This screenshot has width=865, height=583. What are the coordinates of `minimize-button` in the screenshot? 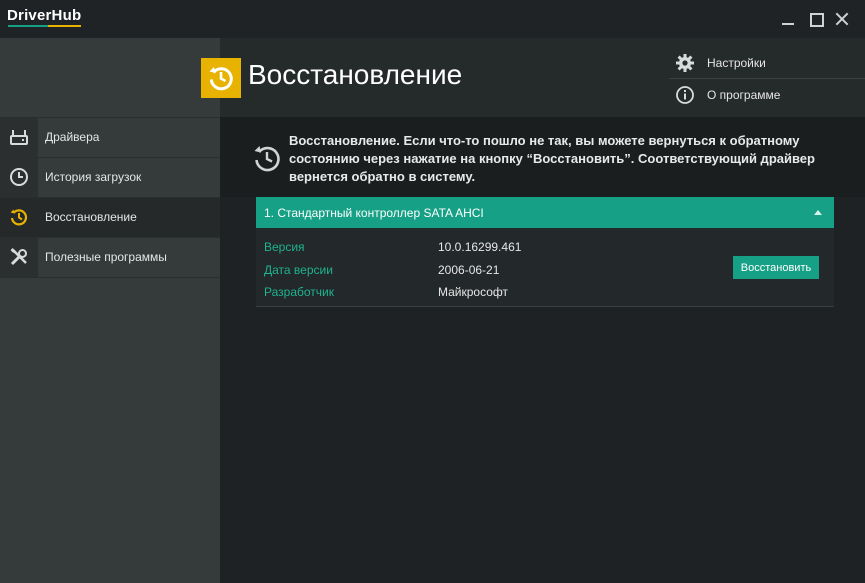 It's located at (788, 19).